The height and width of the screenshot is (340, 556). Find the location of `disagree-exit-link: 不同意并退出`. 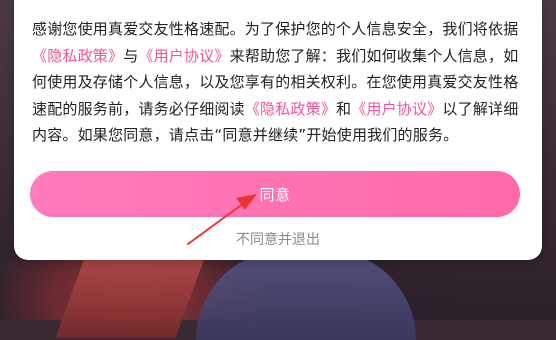

disagree-exit-link: 不同意并退出 is located at coordinates (278, 239).